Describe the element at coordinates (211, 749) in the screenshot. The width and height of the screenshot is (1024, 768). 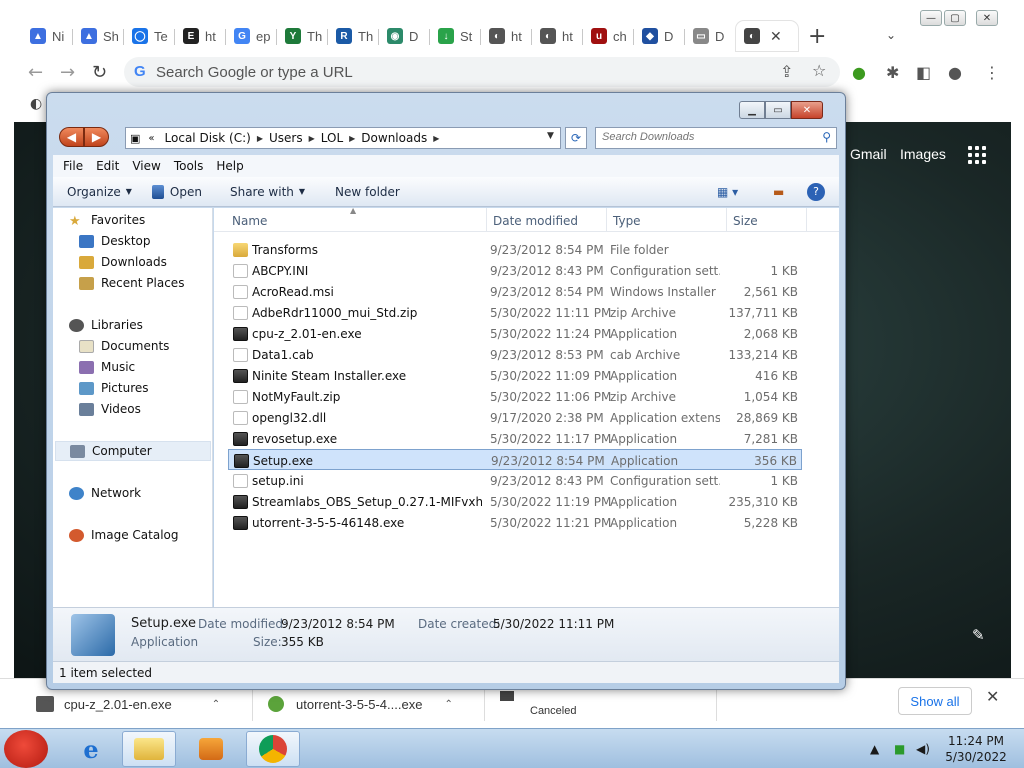
I see `media-player-icon` at that location.